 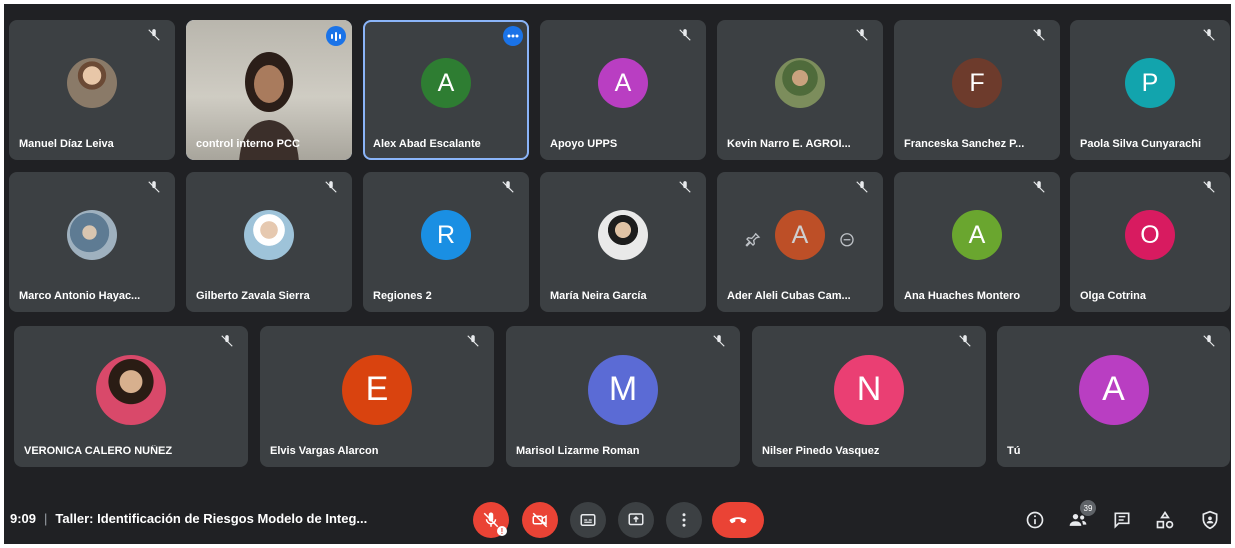 I want to click on captions-icon, so click(x=588, y=520).